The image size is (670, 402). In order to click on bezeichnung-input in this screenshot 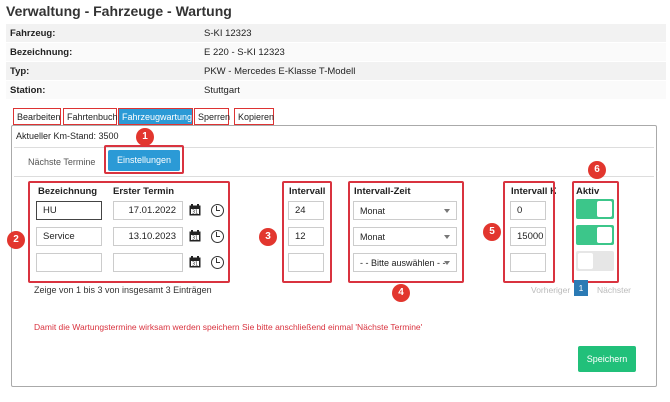, I will do `click(69, 262)`.